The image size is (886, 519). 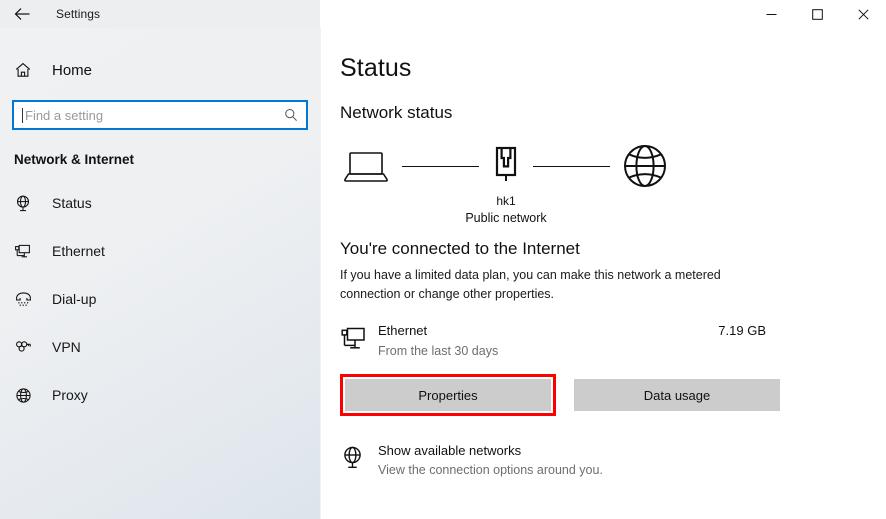 What do you see at coordinates (27, 347) in the screenshot?
I see `vpn-key-icon` at bounding box center [27, 347].